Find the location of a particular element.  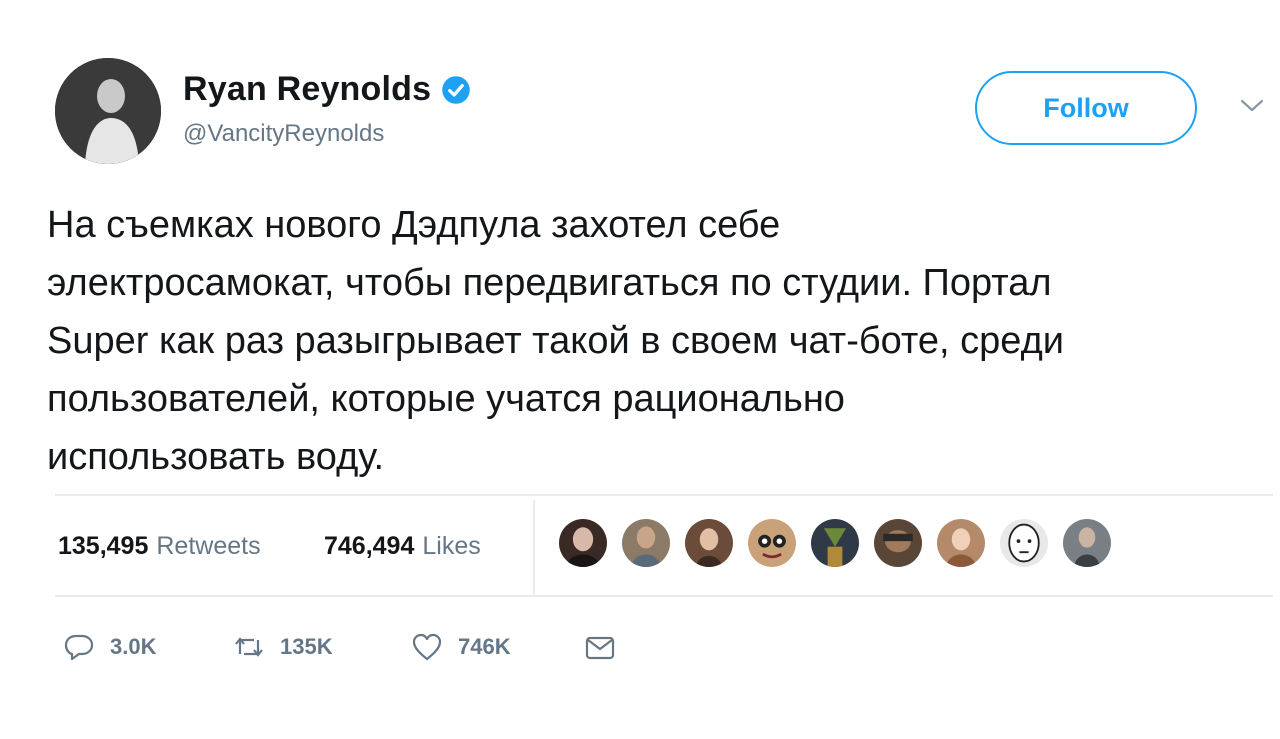

likes-stat: 746,494 Likes is located at coordinates (402, 546).